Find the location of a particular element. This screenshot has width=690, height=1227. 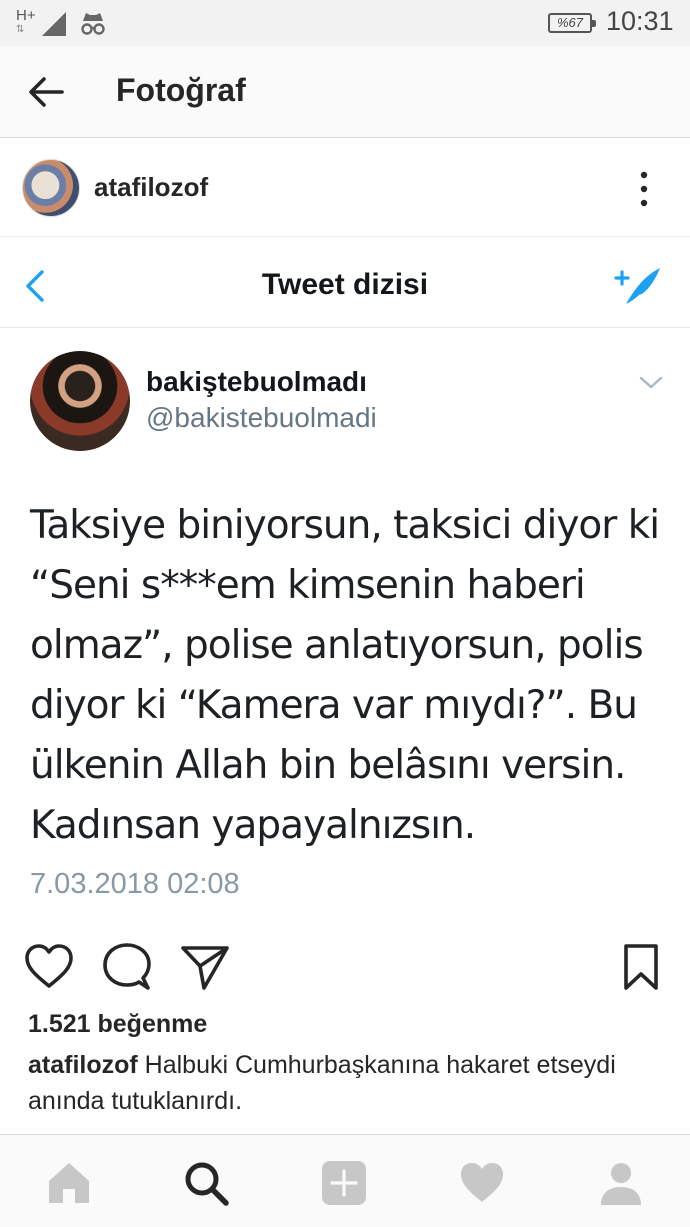

activity-heart-icon is located at coordinates (482, 1183).